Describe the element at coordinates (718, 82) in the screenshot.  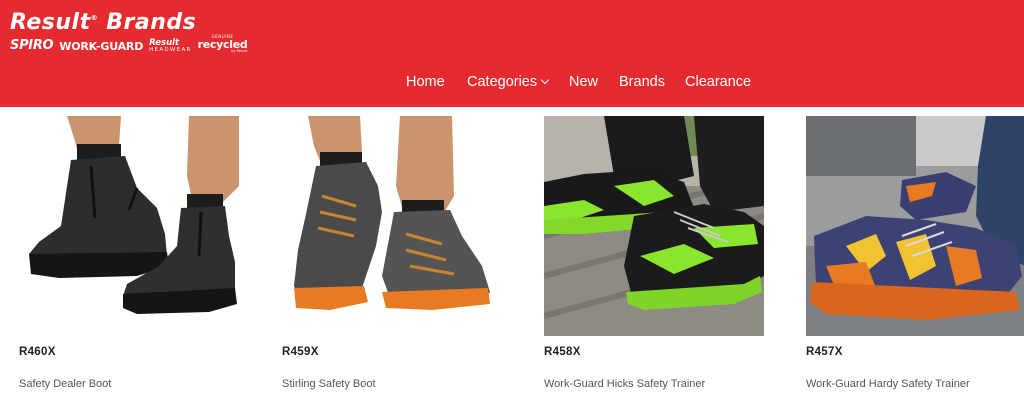
I see `nav-clearance: Clearance` at that location.